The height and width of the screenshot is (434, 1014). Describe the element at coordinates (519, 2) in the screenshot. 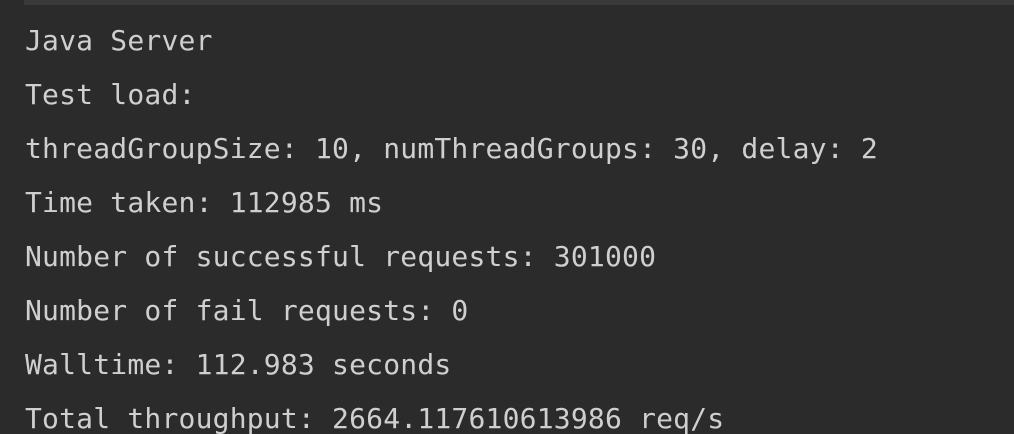

I see `panel-top-divider` at that location.